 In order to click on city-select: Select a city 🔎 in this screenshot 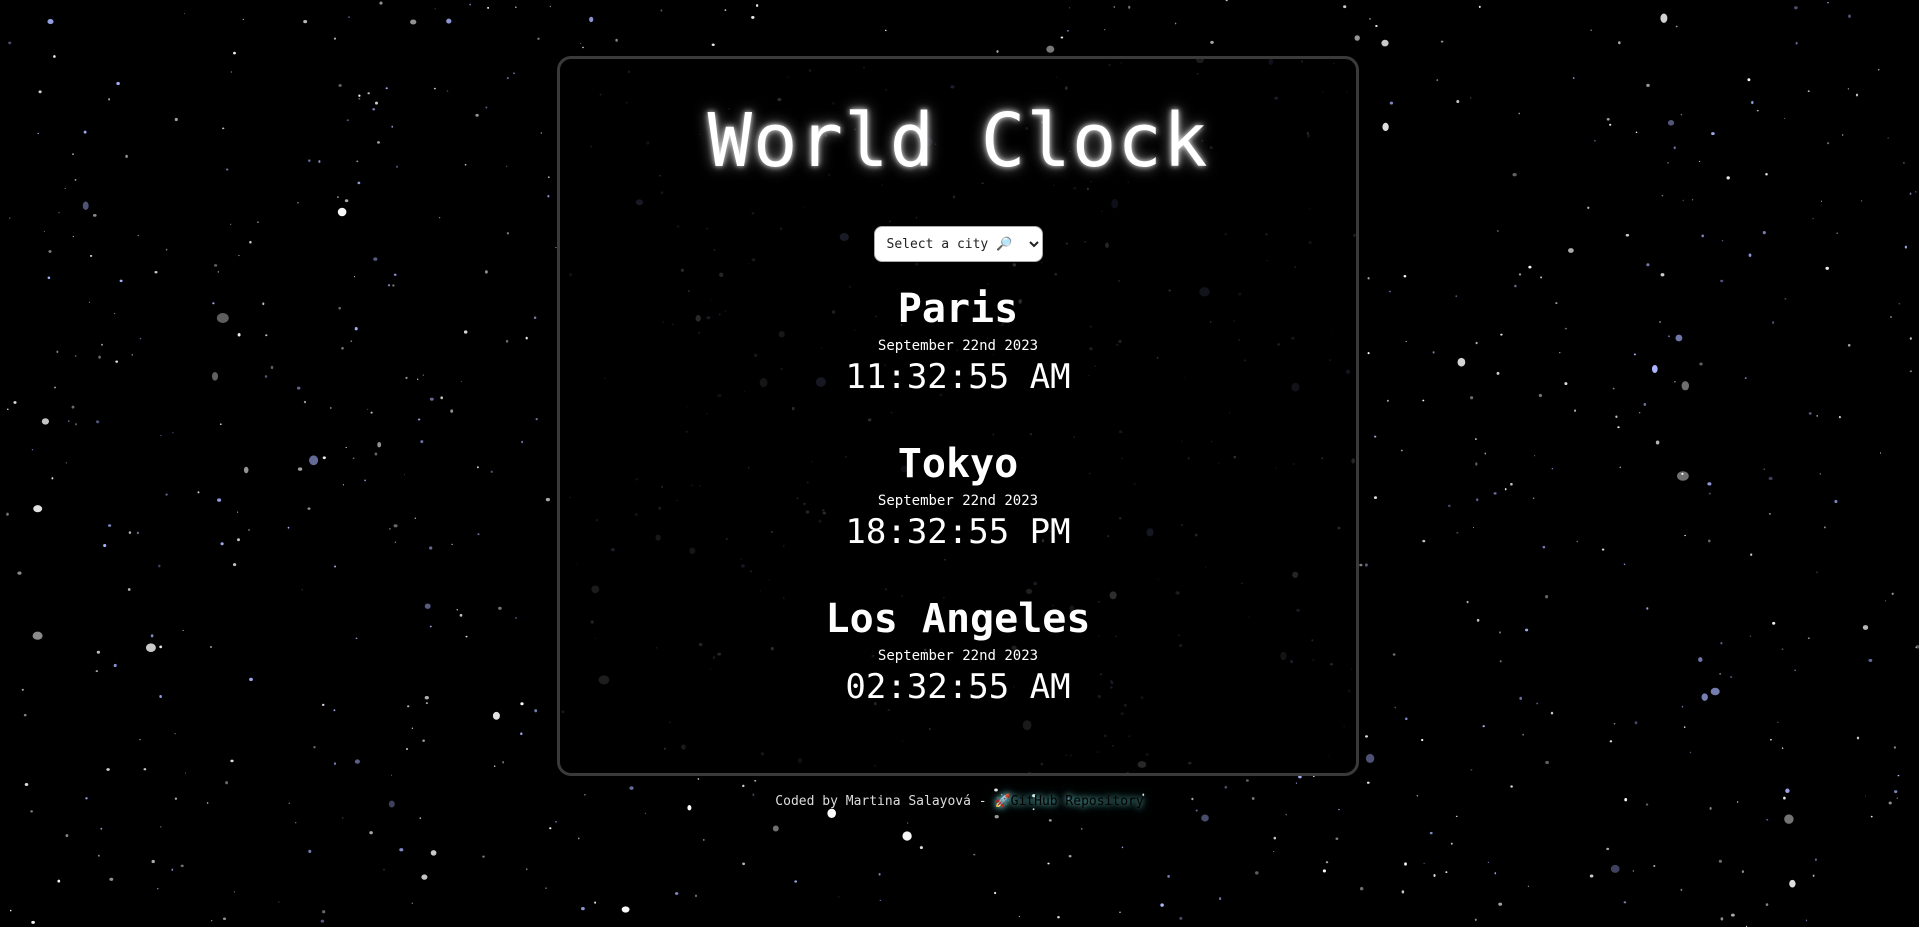, I will do `click(958, 244)`.